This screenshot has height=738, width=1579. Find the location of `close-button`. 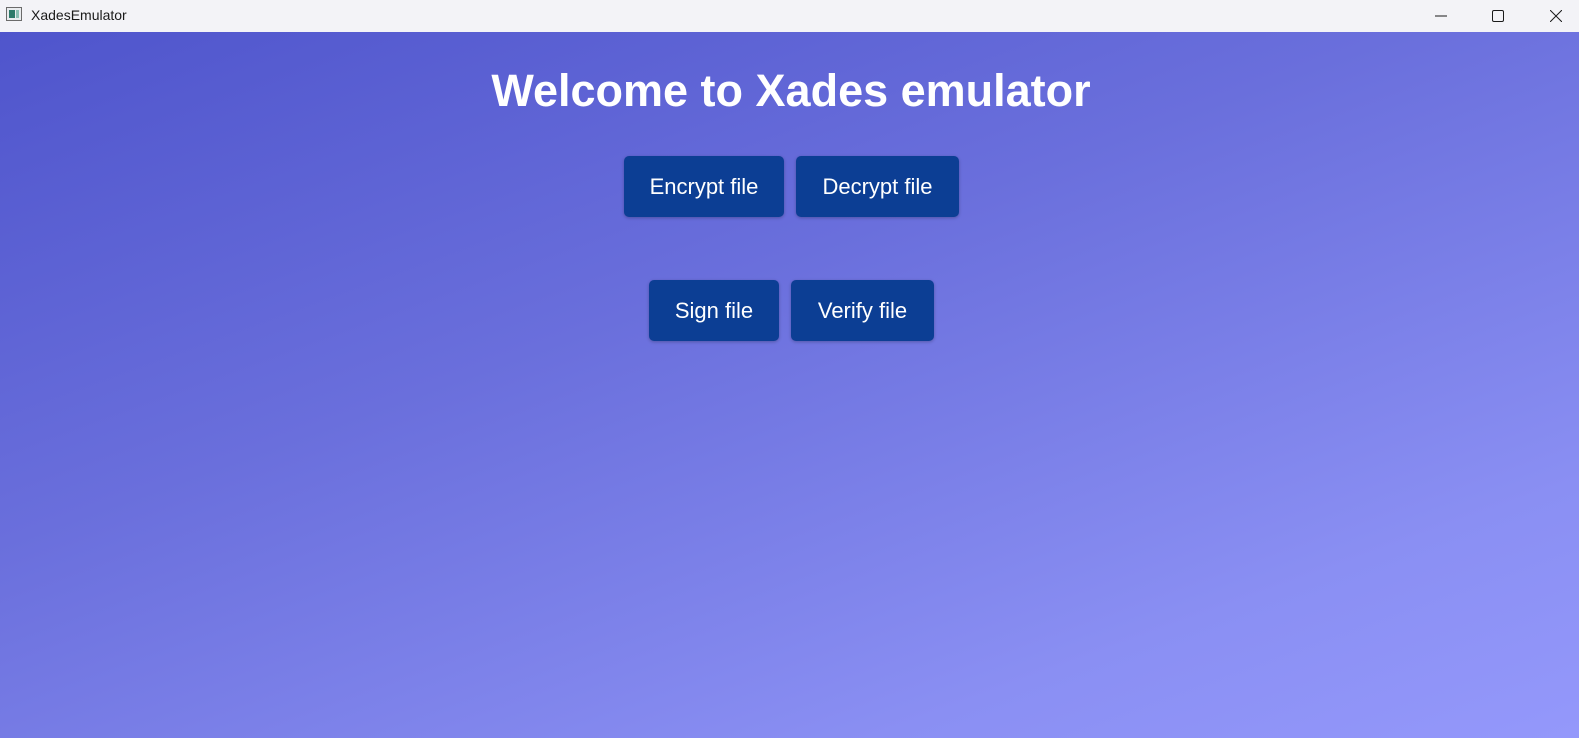

close-button is located at coordinates (1556, 16).